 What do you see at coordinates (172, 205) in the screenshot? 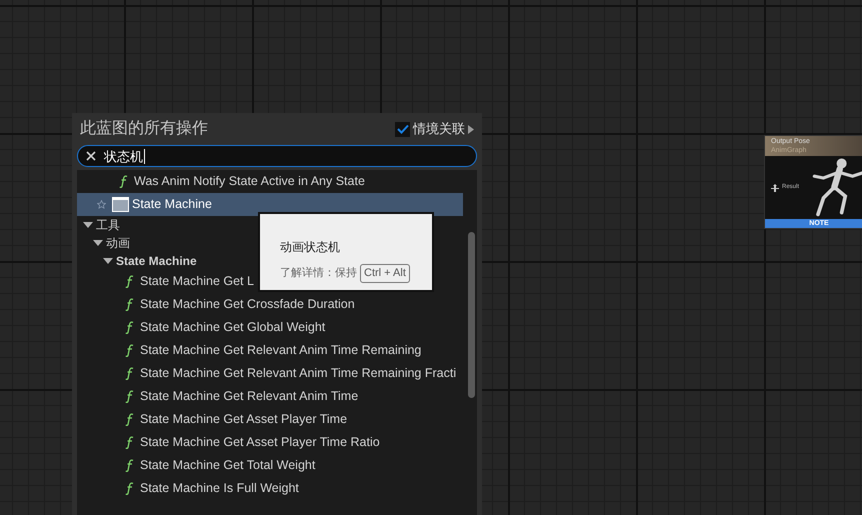
I see `action-label: State Machine` at bounding box center [172, 205].